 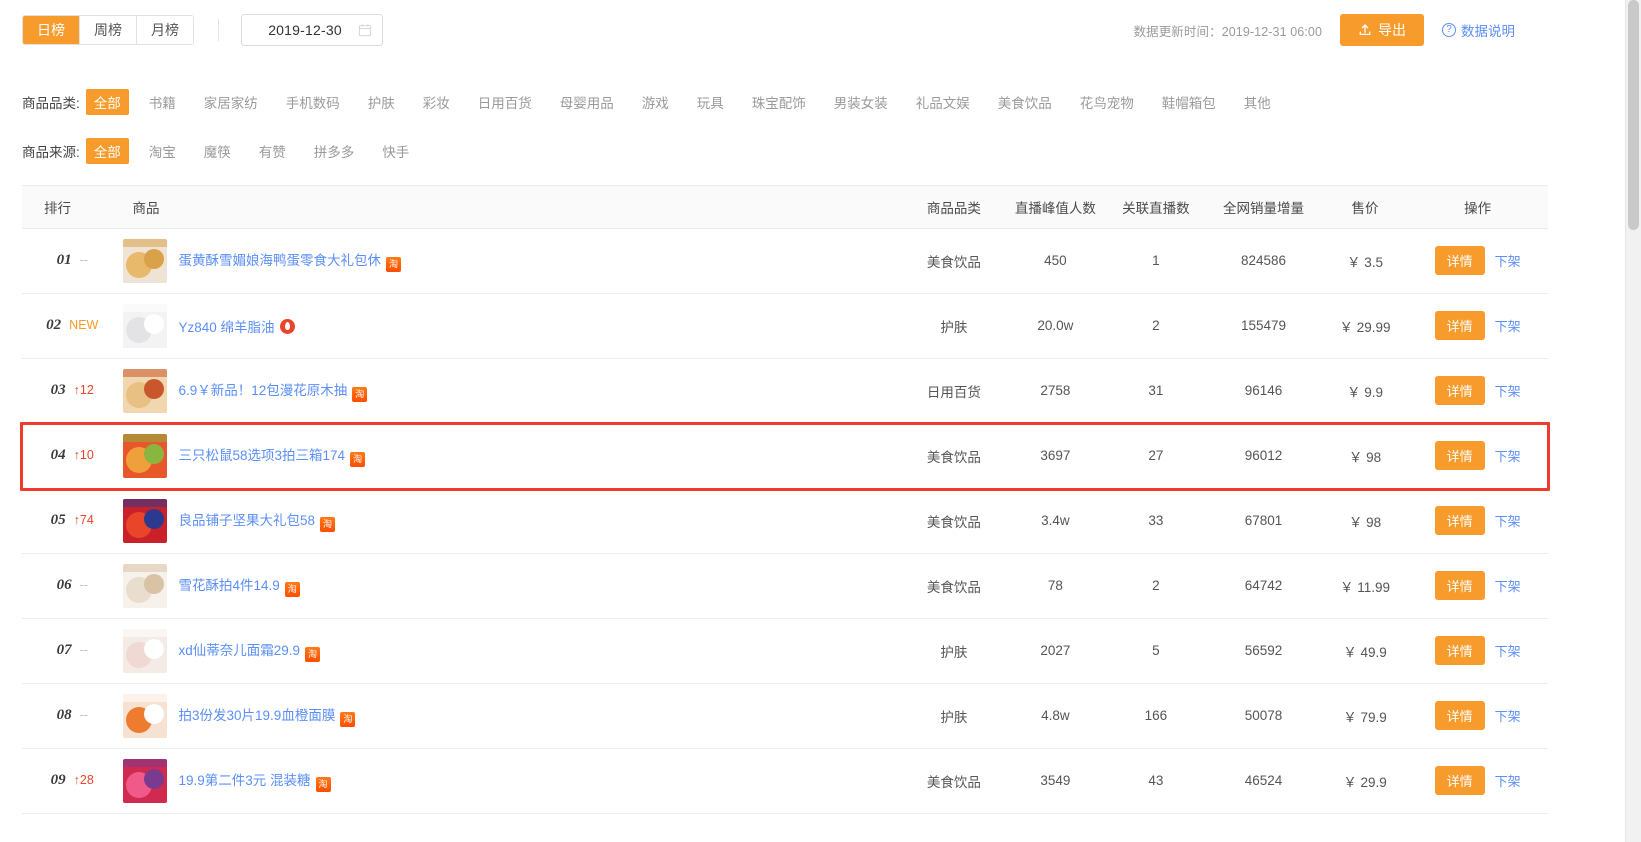 I want to click on source-chip-taobao: 淘宝, so click(x=162, y=151).